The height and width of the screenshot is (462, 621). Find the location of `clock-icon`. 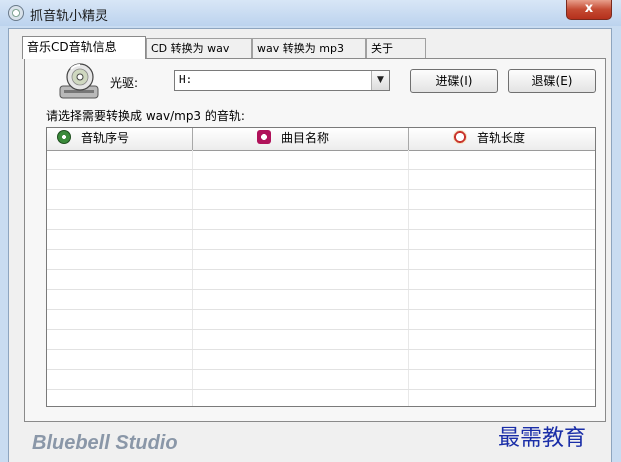

clock-icon is located at coordinates (460, 137).